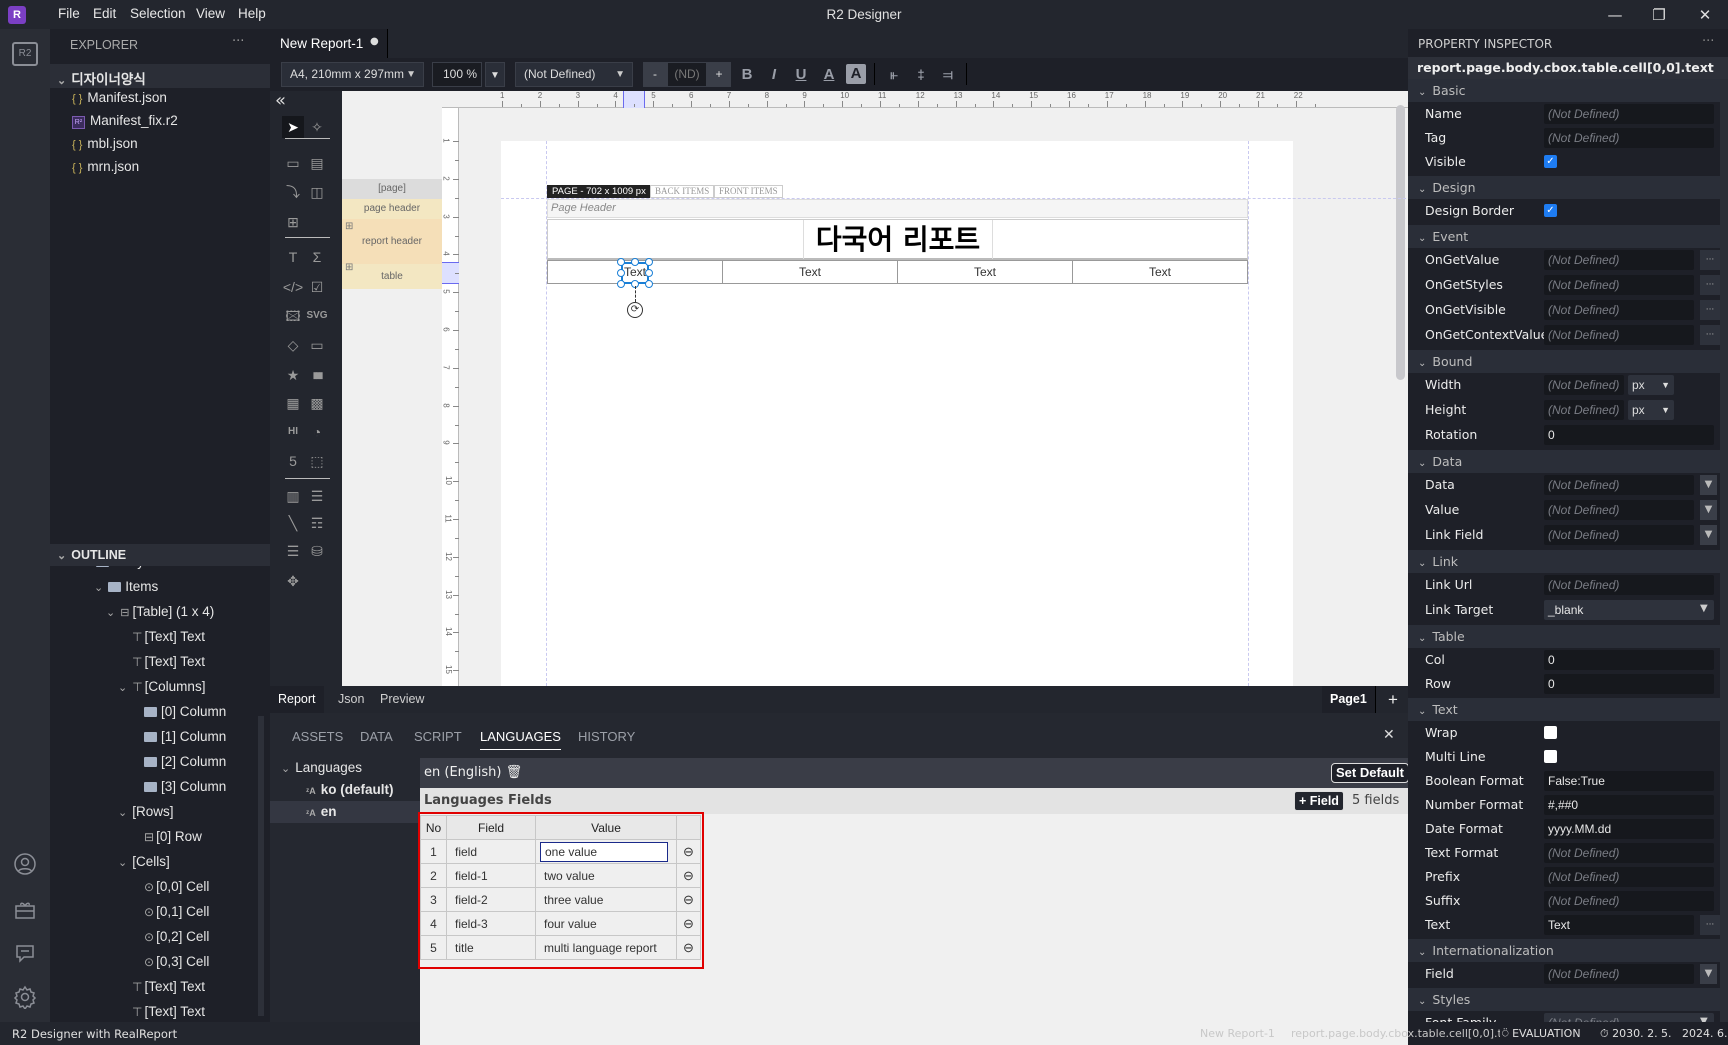 Image resolution: width=1728 pixels, height=1045 pixels. What do you see at coordinates (1550, 210) in the screenshot?
I see `prop-checkbox: ✓` at bounding box center [1550, 210].